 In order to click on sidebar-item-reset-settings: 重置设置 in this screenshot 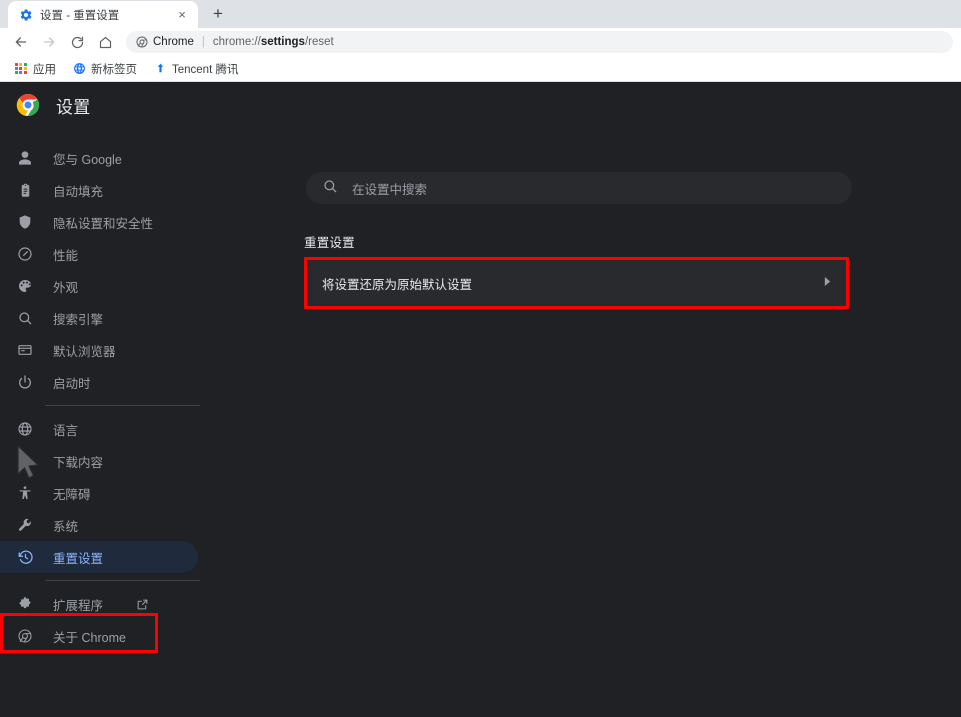, I will do `click(99, 557)`.